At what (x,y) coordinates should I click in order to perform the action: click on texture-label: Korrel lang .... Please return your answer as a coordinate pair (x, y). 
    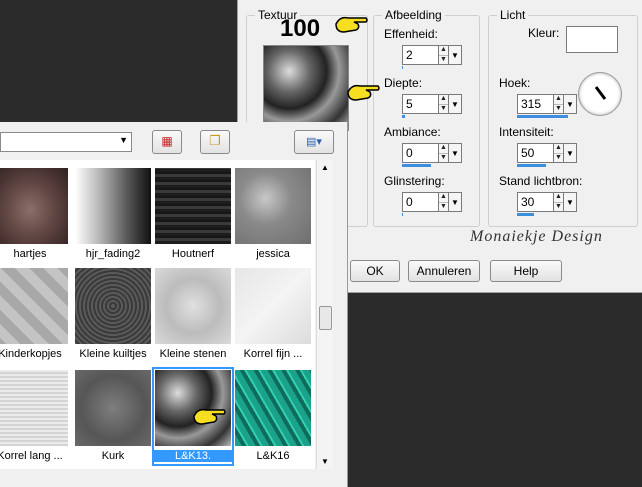
    Looking at the image, I should click on (35, 456).